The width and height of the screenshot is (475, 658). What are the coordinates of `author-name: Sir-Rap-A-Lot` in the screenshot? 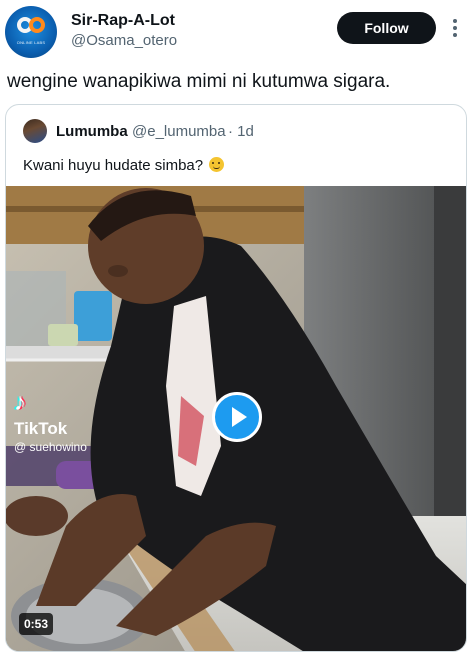 It's located at (123, 21).